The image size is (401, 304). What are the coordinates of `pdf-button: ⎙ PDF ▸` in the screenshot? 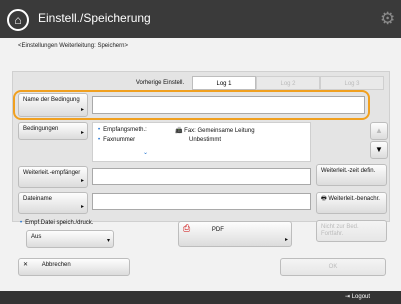 It's located at (235, 234).